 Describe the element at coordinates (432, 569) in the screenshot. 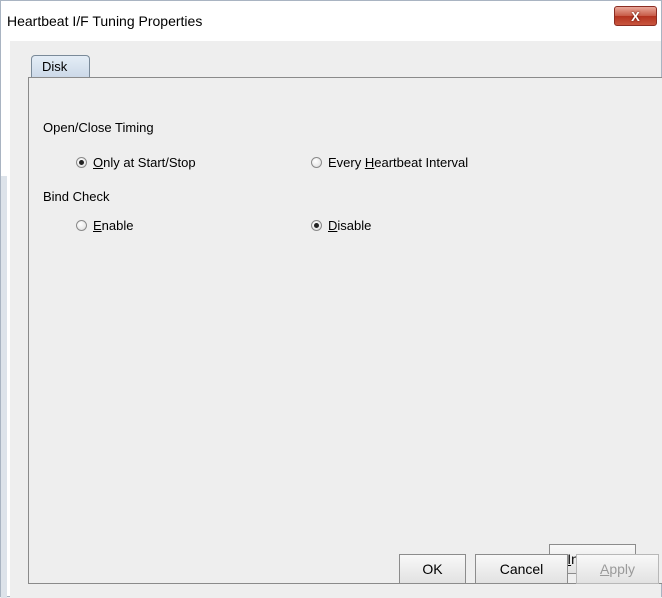

I see `ok-button: OK` at that location.